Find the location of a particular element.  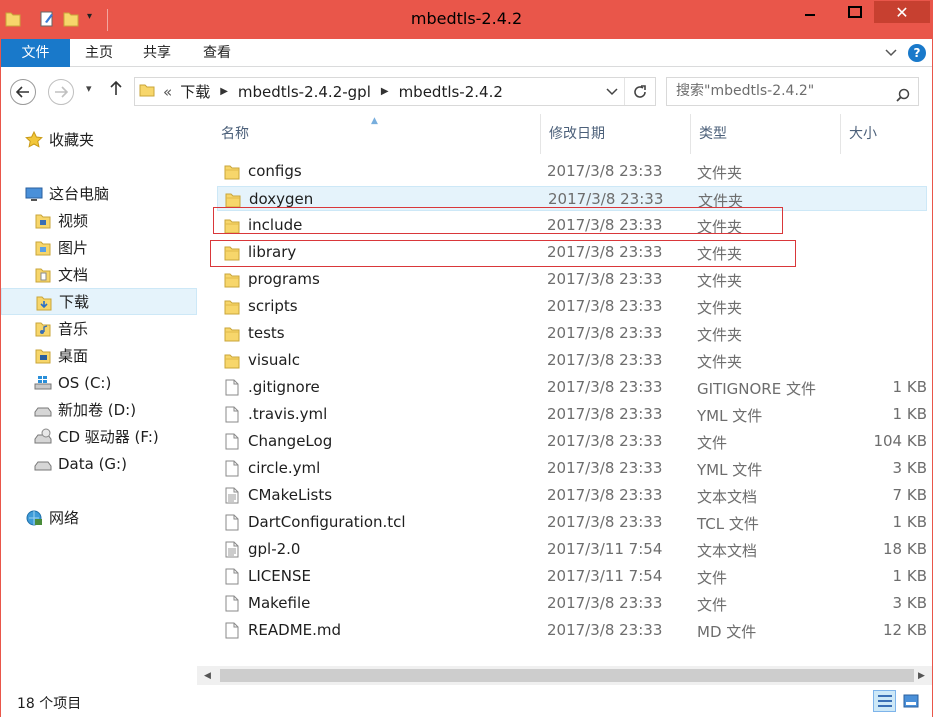

file-row-scripts: scripts 2017/3/8 23:33 文件夹 is located at coordinates (572, 306).